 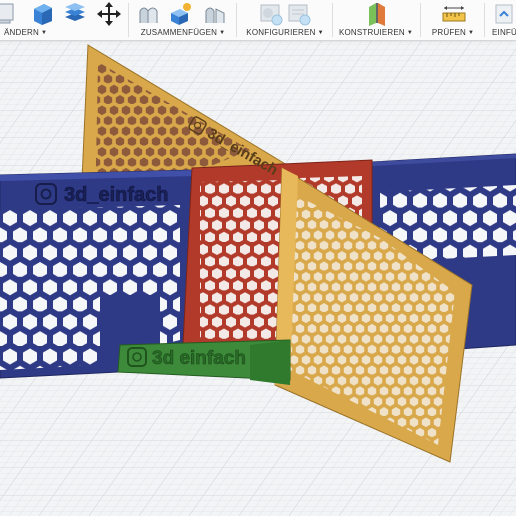 What do you see at coordinates (75, 14) in the screenshot?
I see `layer-stack-icon` at bounding box center [75, 14].